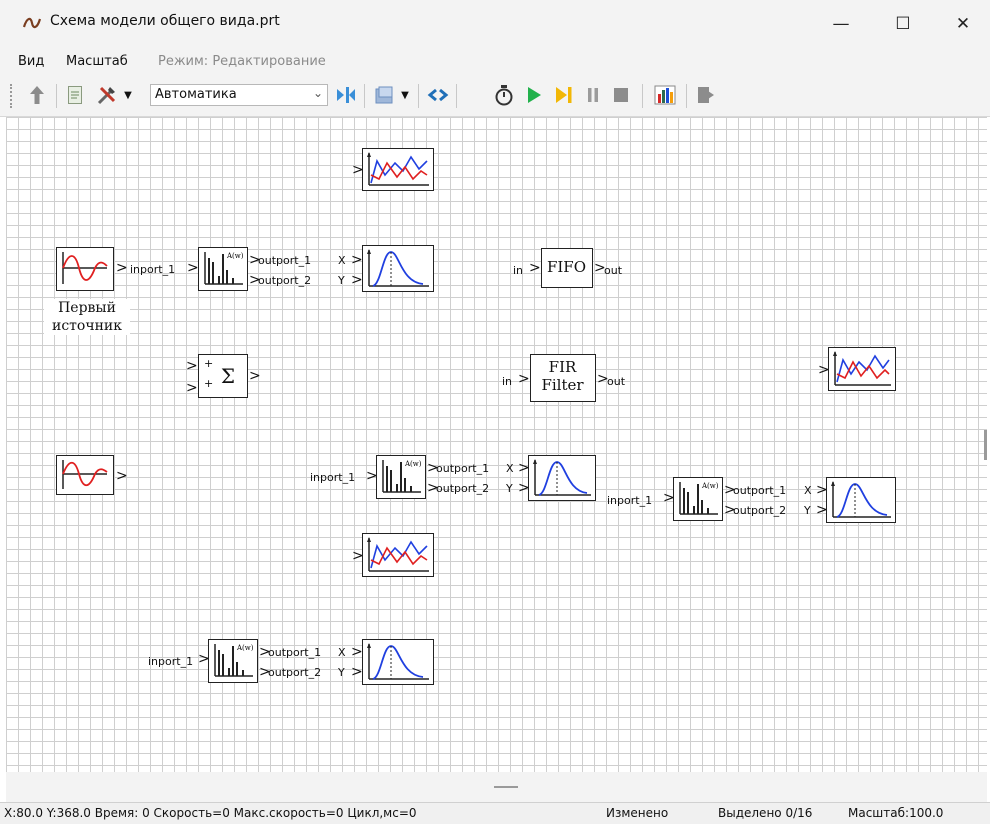  I want to click on mode-select: Автоматика ⌄, so click(239, 95).